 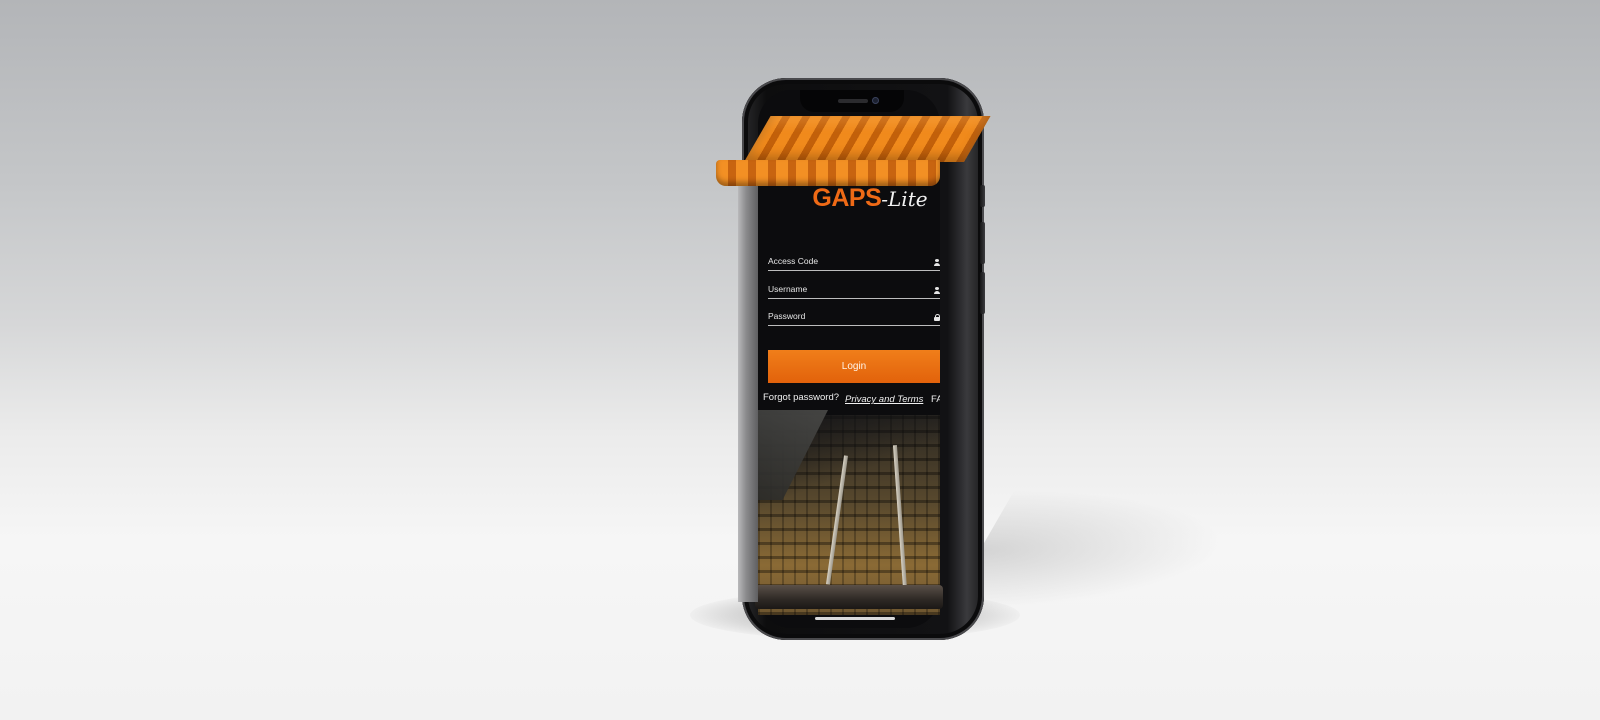 What do you see at coordinates (854, 288) in the screenshot?
I see `username-field: Username` at bounding box center [854, 288].